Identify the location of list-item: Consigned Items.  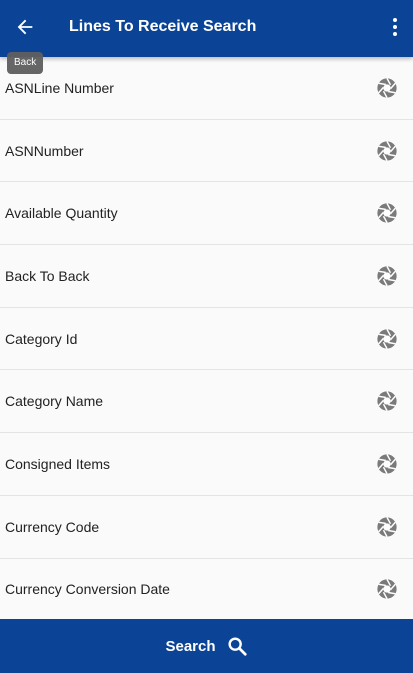
(206, 464).